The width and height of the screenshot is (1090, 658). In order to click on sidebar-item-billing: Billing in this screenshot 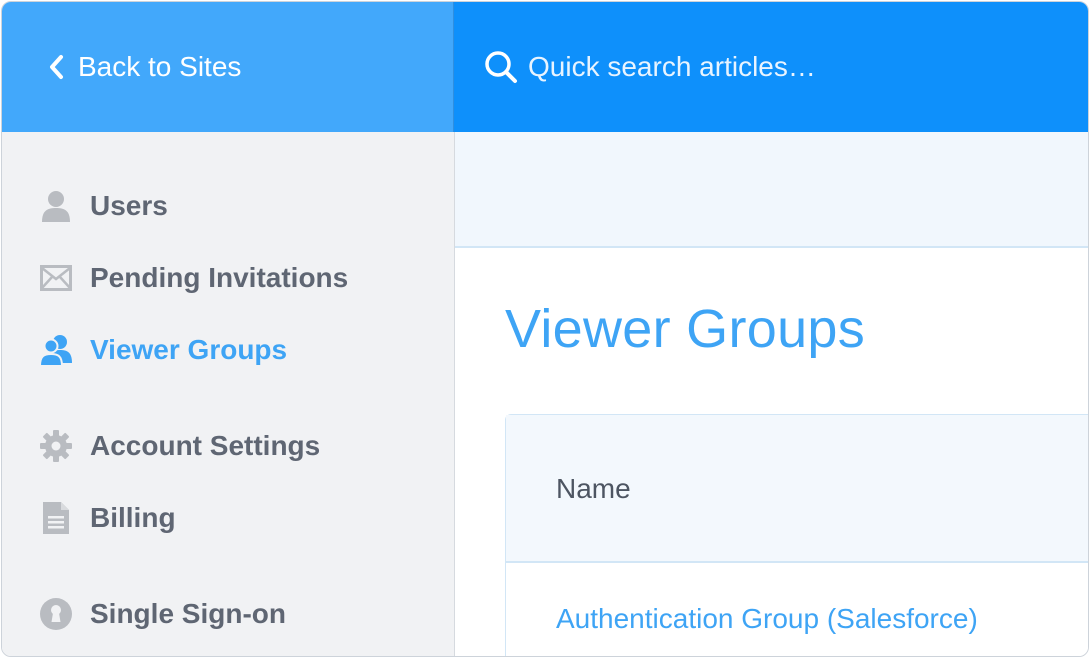, I will do `click(107, 518)`.